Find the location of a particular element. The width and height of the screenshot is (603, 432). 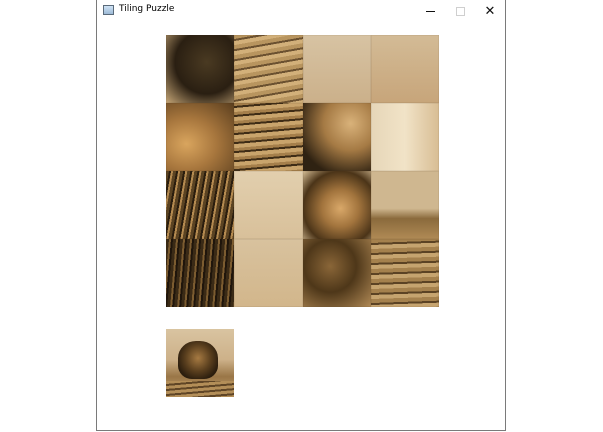

minimize-button is located at coordinates (430, 11).